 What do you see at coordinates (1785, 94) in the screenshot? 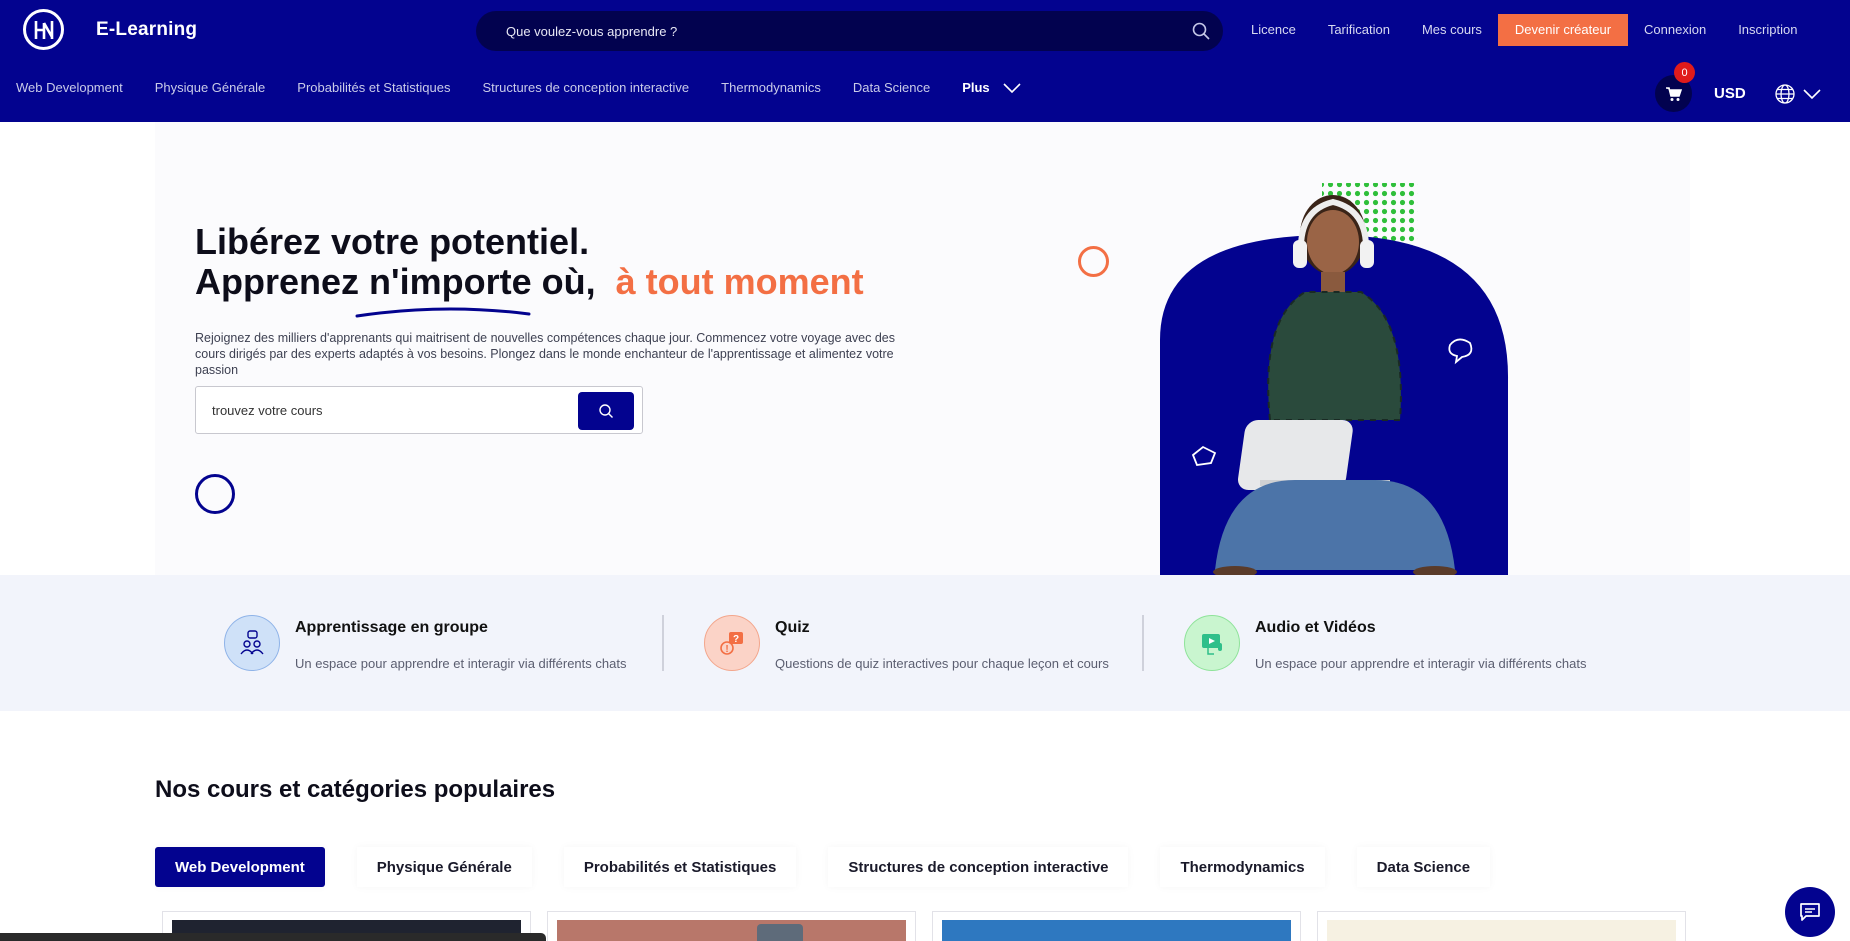
I see `globe-icon` at bounding box center [1785, 94].